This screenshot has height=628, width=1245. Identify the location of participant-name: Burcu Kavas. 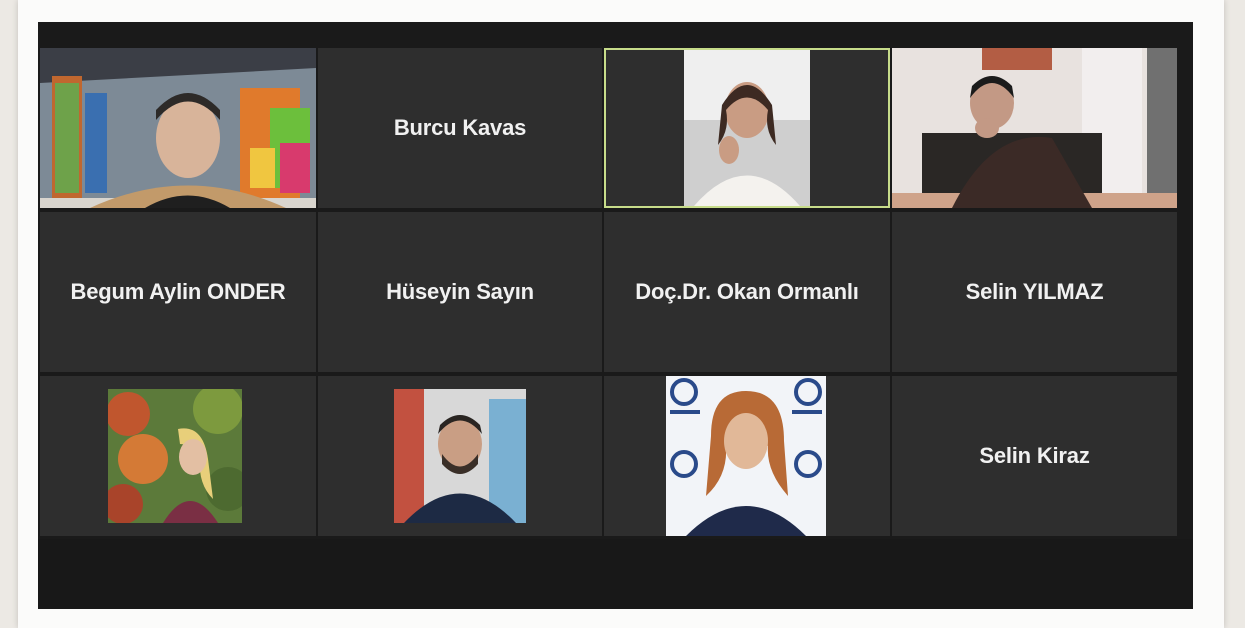
(460, 127).